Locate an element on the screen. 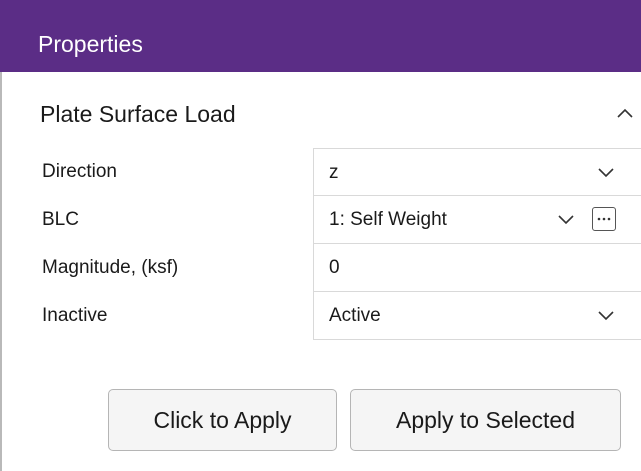  ellipsis-icon is located at coordinates (604, 219).